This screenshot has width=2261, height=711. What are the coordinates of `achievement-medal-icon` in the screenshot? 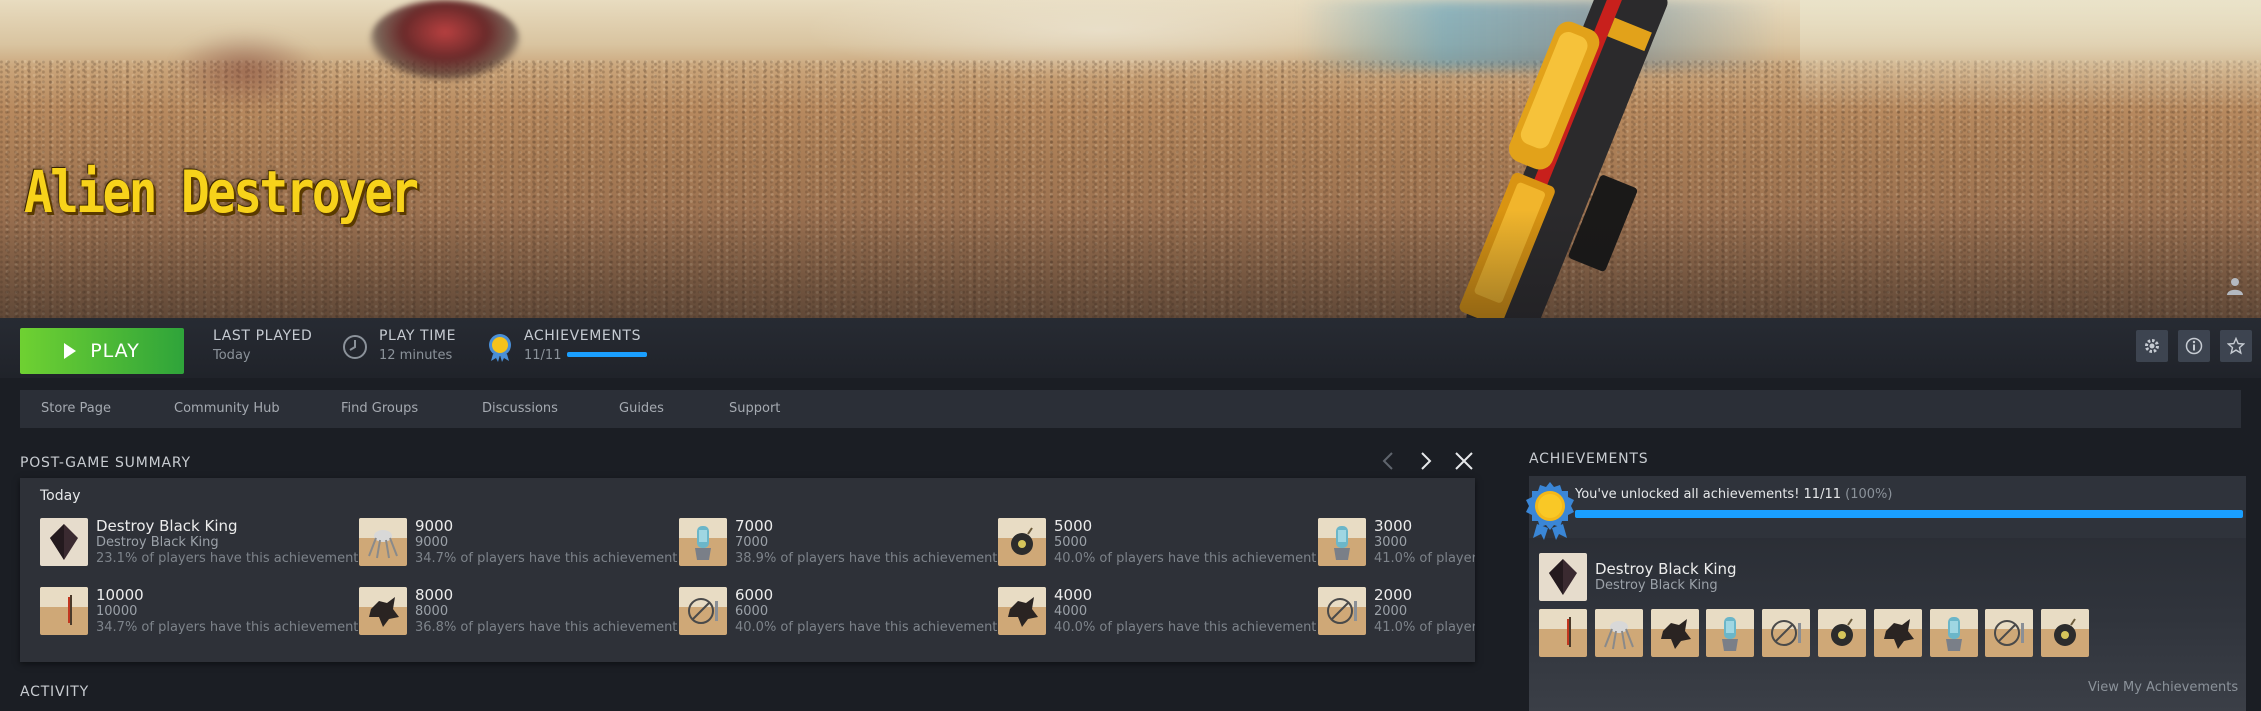 It's located at (500, 348).